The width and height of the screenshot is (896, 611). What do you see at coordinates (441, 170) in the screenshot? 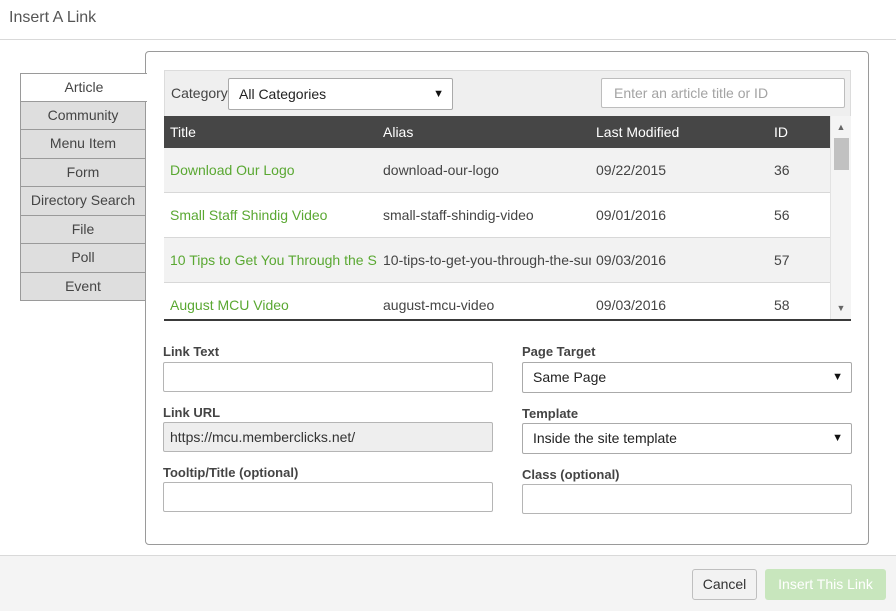
I see `row-alias: download-our-logo` at bounding box center [441, 170].